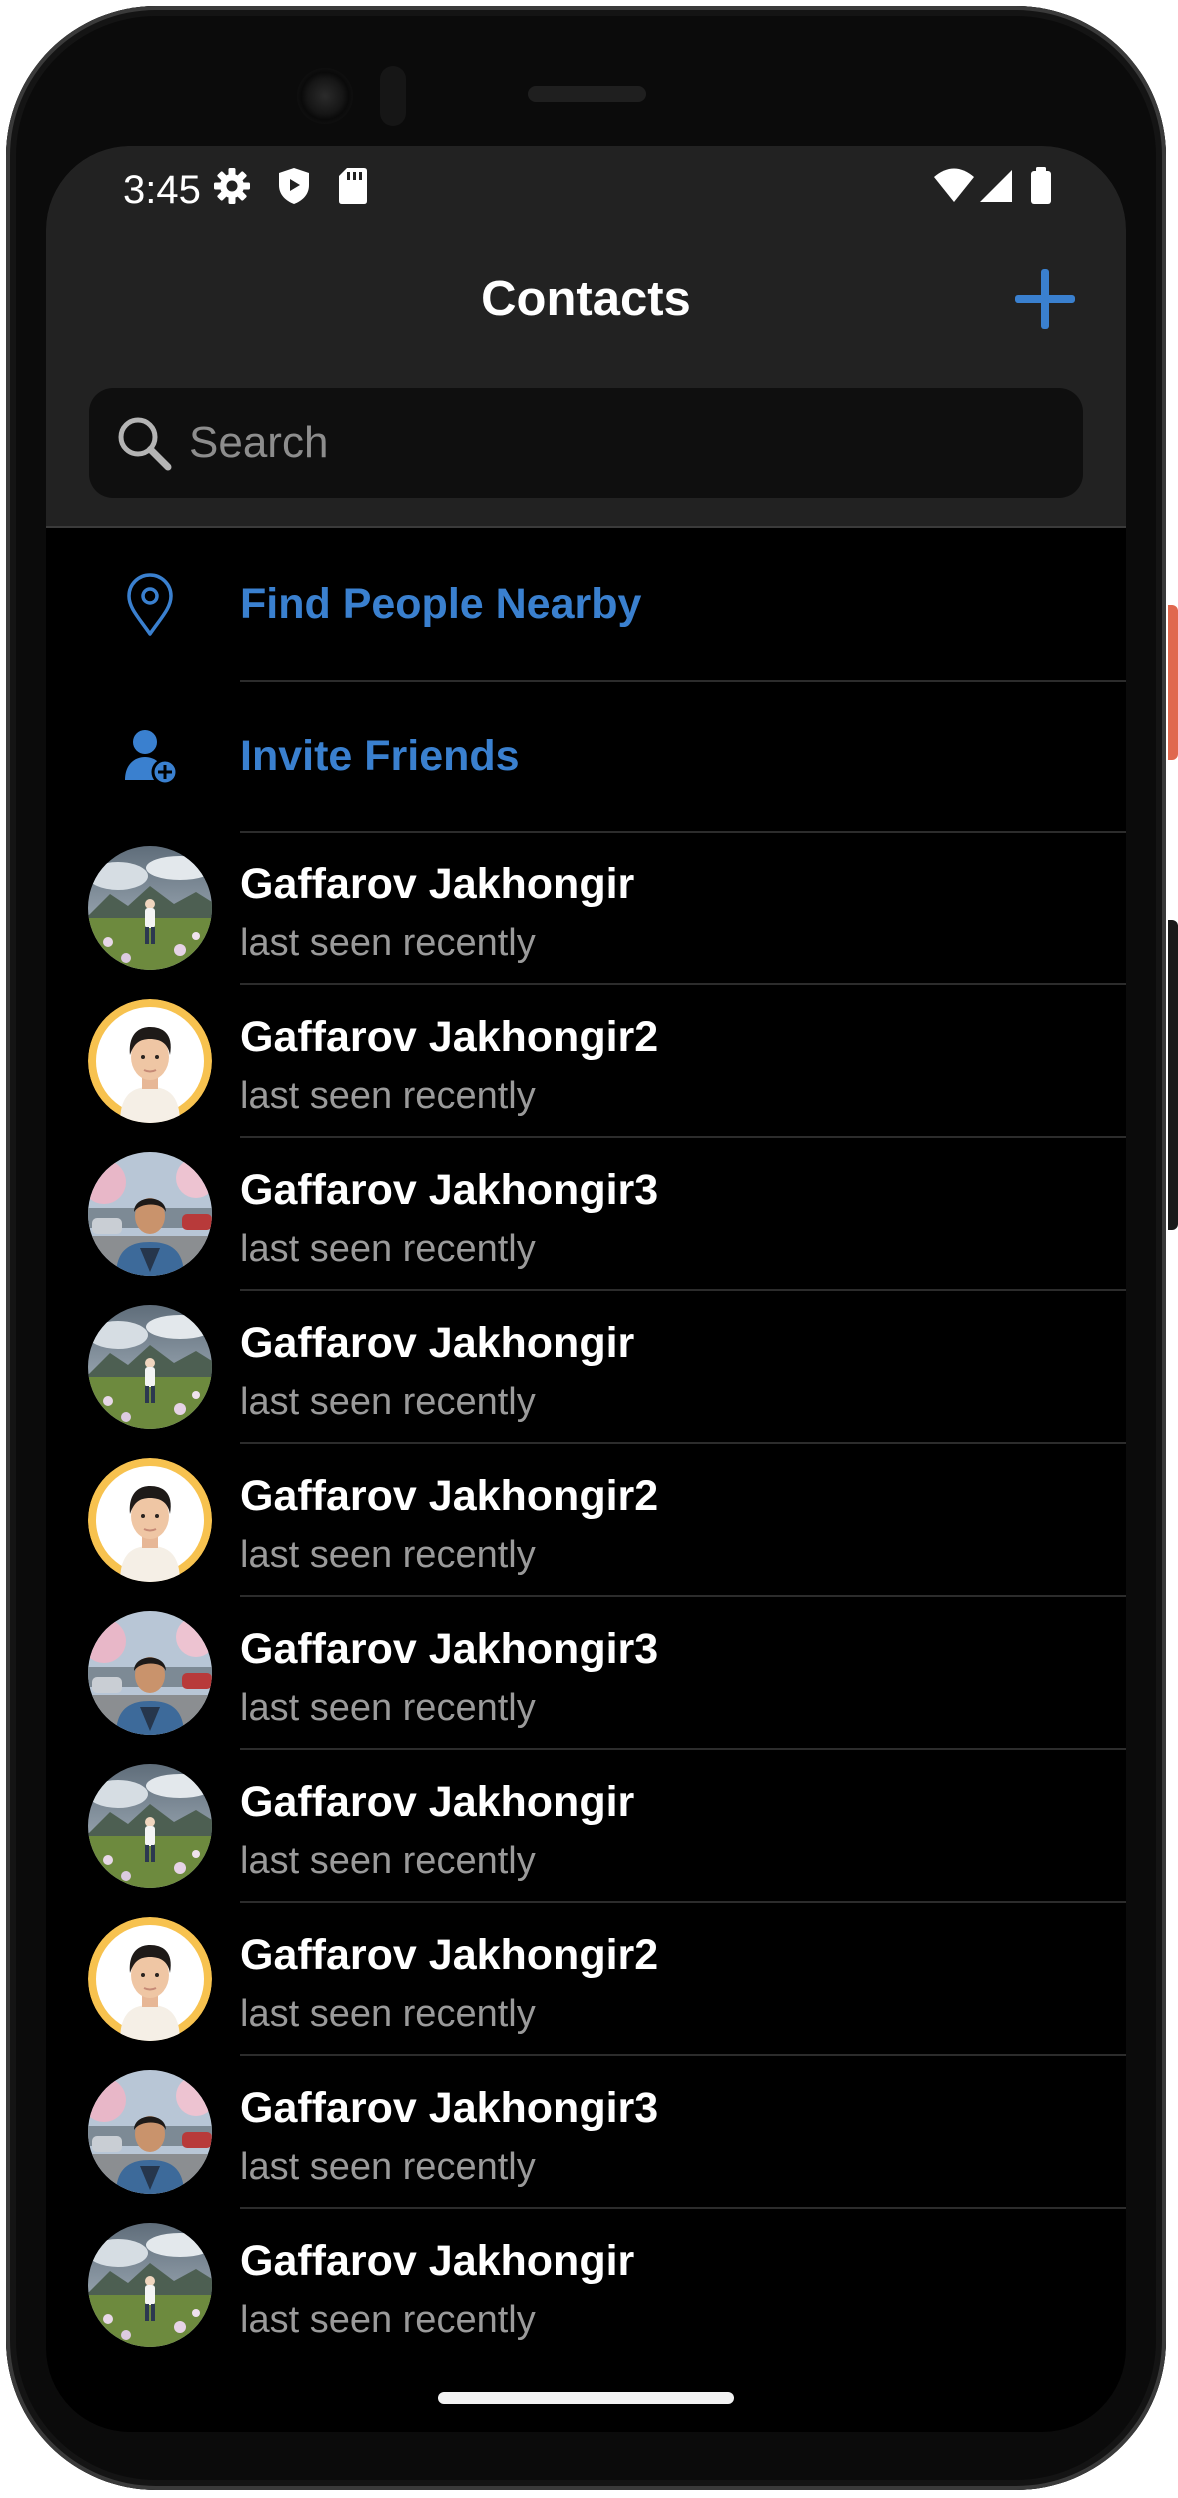 The width and height of the screenshot is (1178, 2498). Describe the element at coordinates (150, 757) in the screenshot. I see `add-person-icon` at that location.